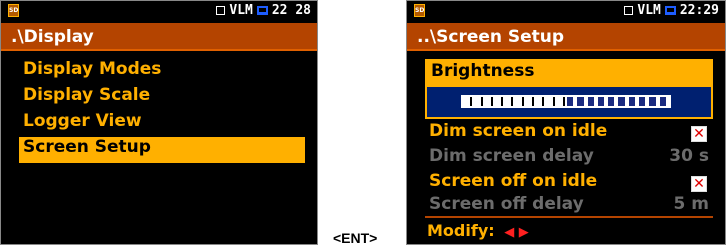  Describe the element at coordinates (461, 230) in the screenshot. I see `modify-label: Modify:` at that location.